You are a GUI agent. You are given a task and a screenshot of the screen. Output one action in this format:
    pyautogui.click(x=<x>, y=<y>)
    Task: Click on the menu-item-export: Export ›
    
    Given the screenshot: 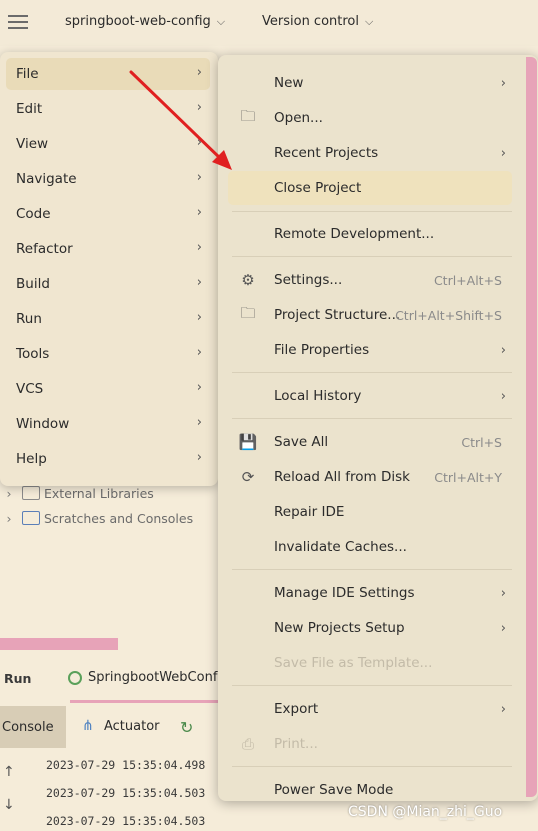 What is the action you would take?
    pyautogui.click(x=370, y=709)
    